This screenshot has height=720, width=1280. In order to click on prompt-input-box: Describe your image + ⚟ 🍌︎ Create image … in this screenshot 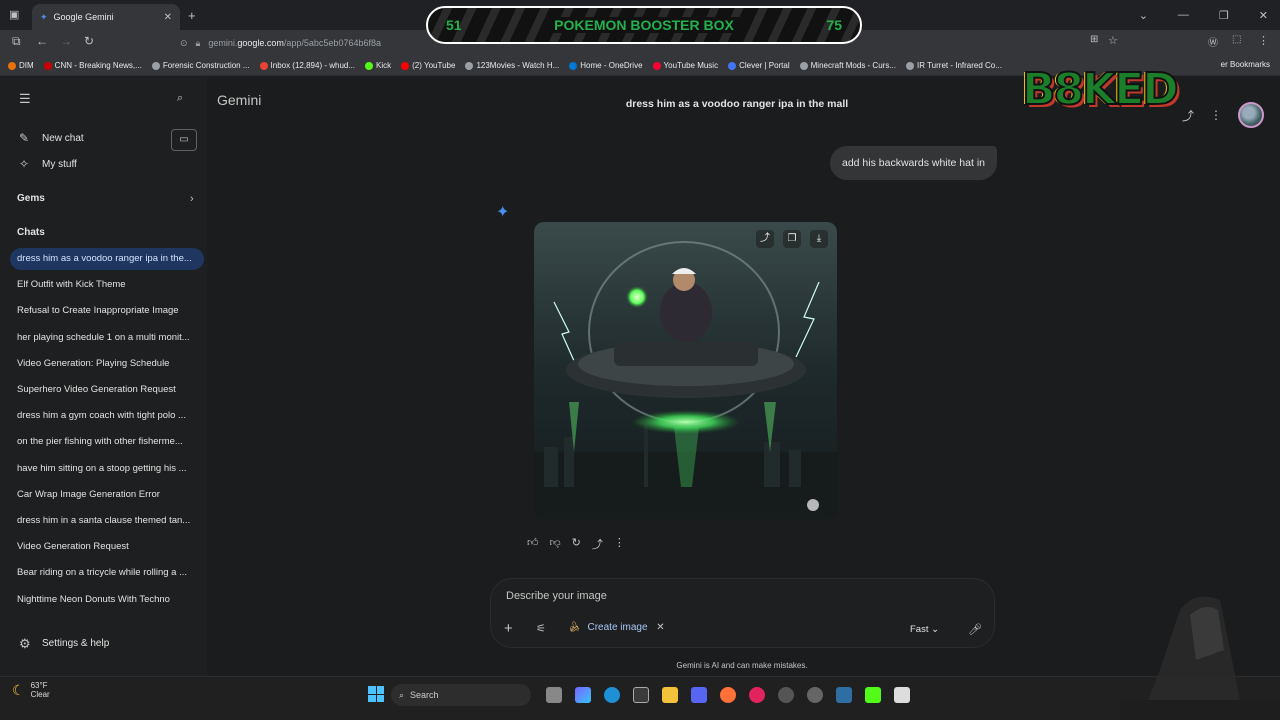, I will do `click(742, 613)`.